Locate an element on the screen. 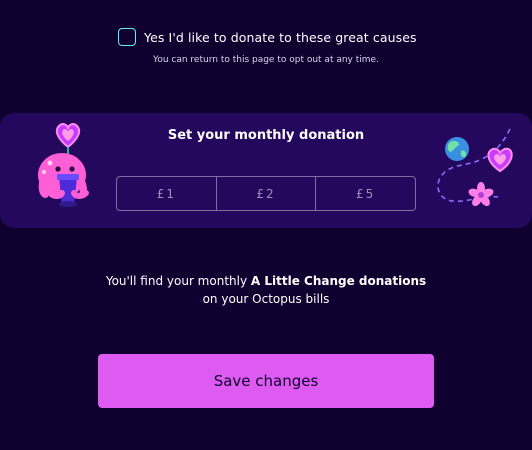  globe-heart-flower-icon is located at coordinates (475, 167).